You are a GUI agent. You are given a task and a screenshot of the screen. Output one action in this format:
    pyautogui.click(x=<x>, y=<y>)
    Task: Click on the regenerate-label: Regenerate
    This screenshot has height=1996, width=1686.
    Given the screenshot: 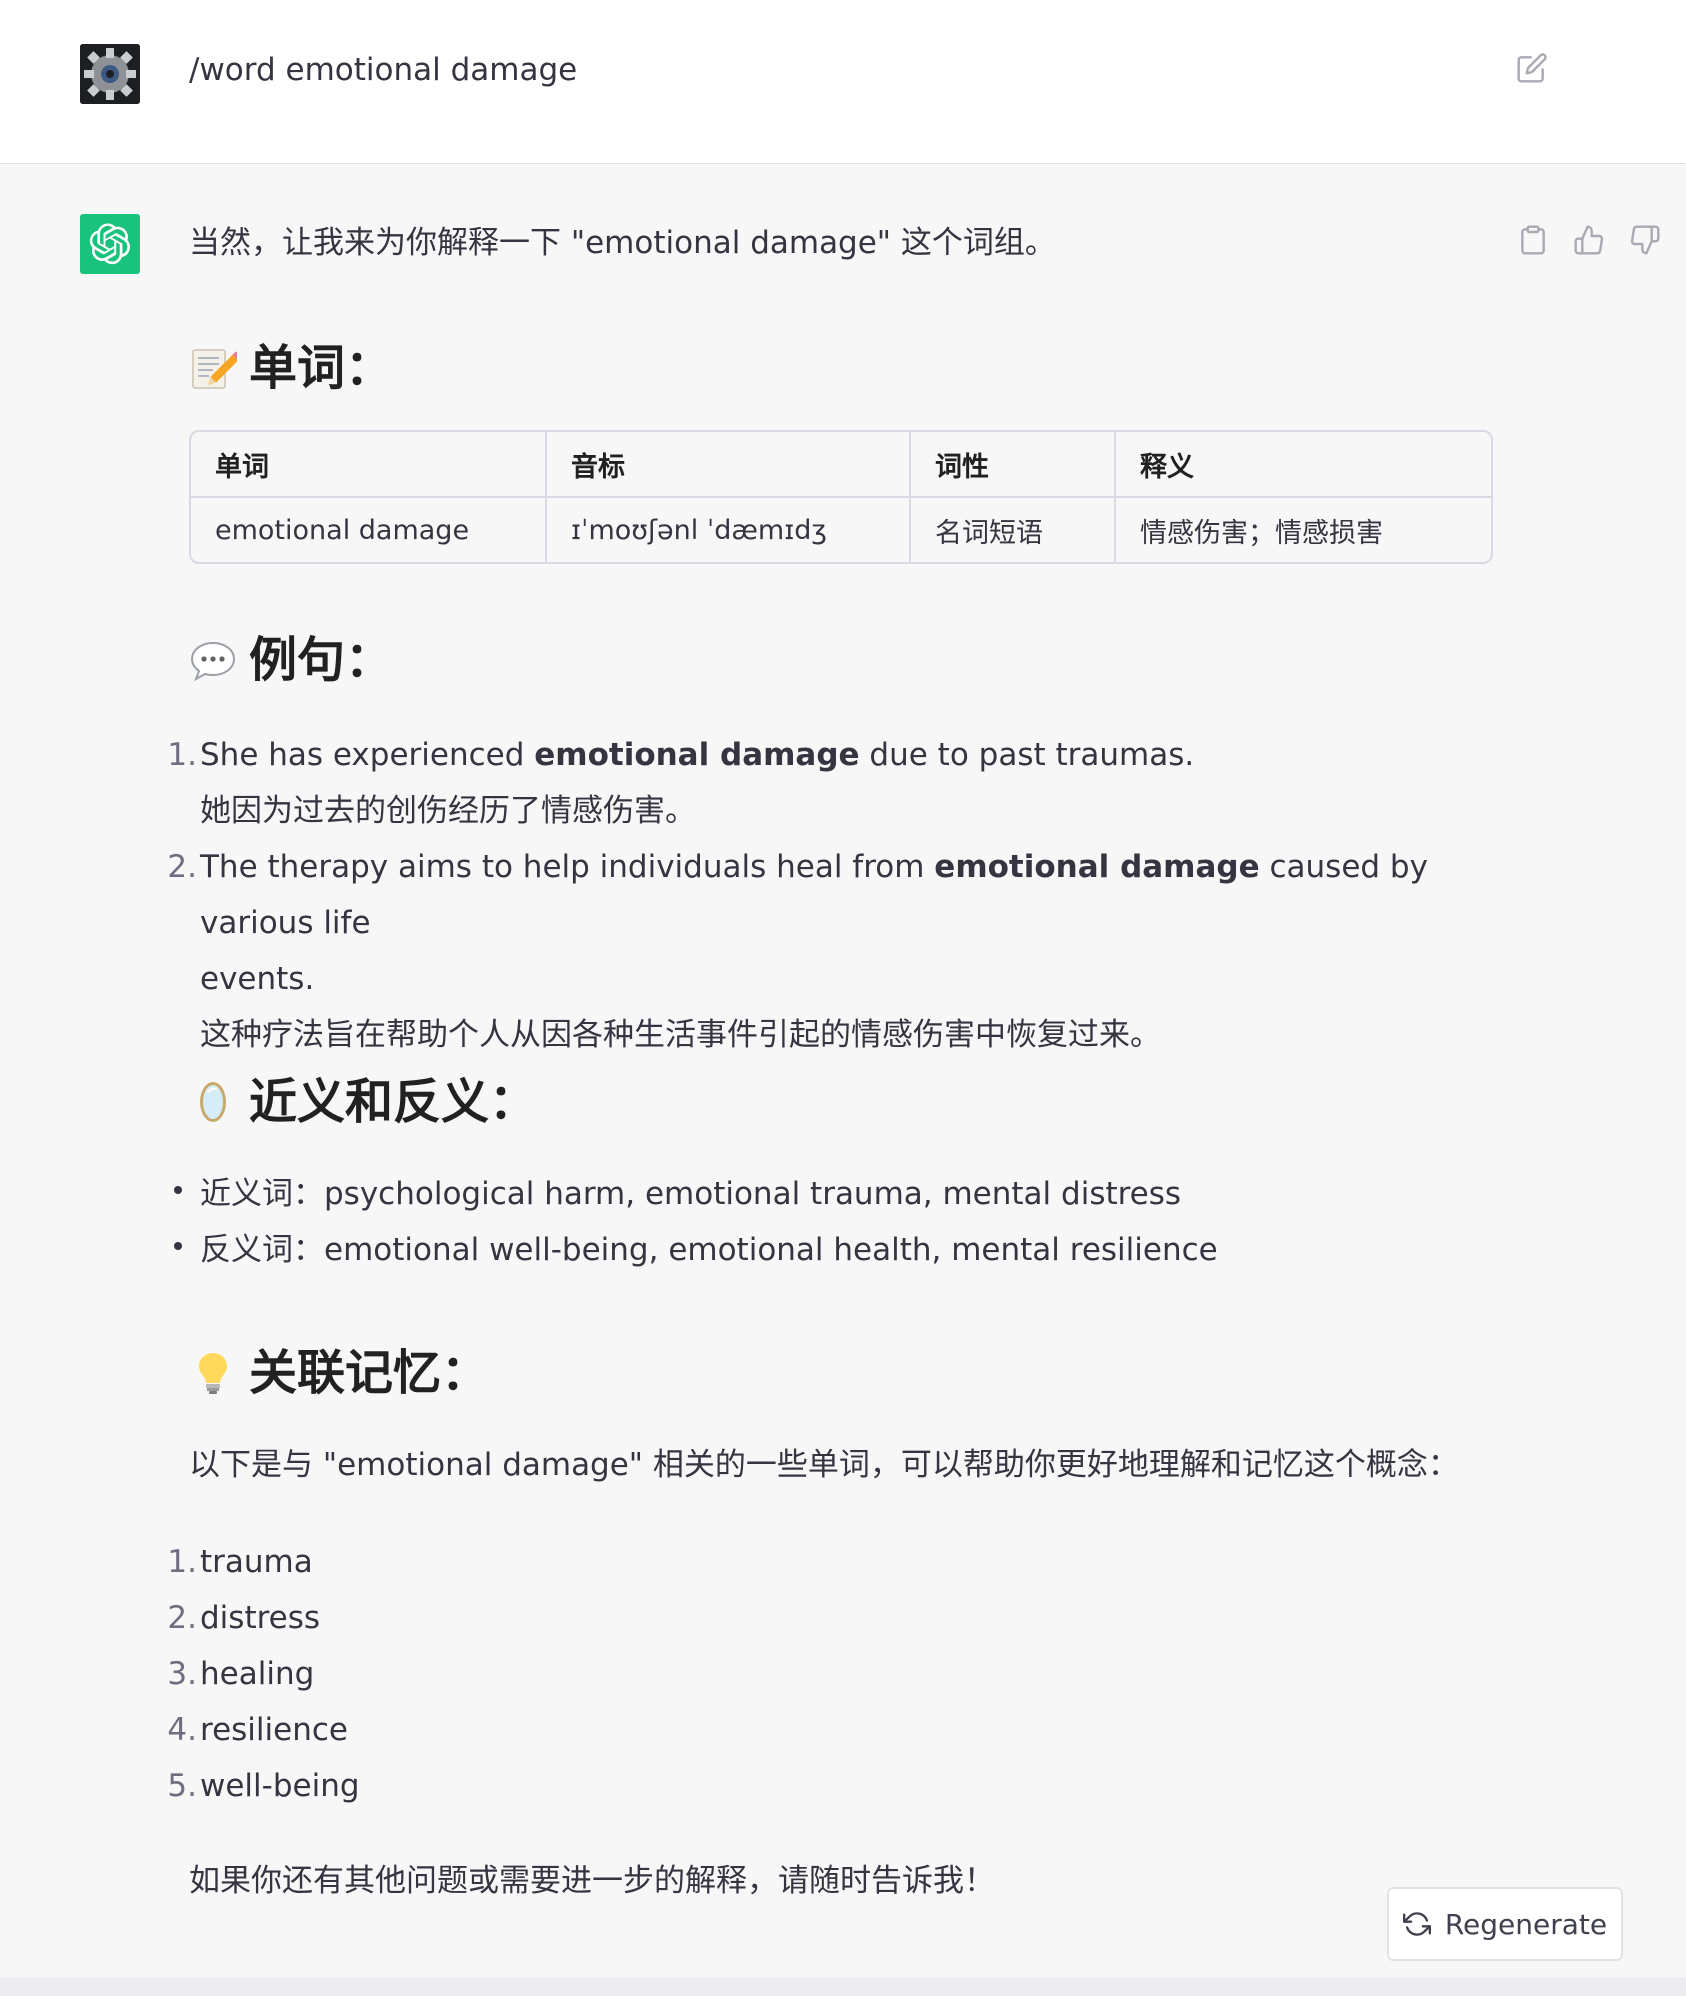 What is the action you would take?
    pyautogui.click(x=1526, y=1924)
    